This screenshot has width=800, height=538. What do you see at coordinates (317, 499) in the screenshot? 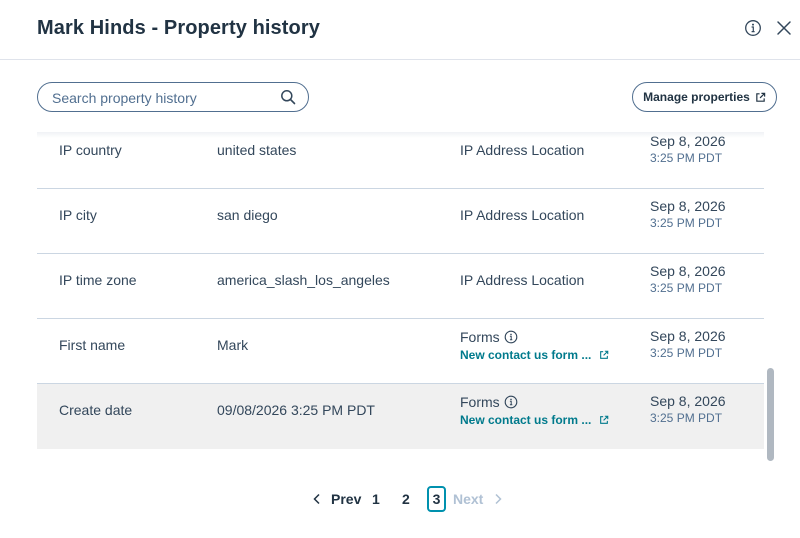
I see `chevron-left-icon` at bounding box center [317, 499].